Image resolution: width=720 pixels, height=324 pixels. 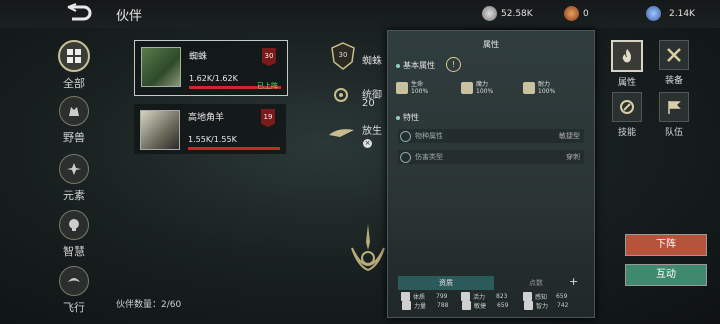 I want to click on traits-header: 特性, so click(x=407, y=117).